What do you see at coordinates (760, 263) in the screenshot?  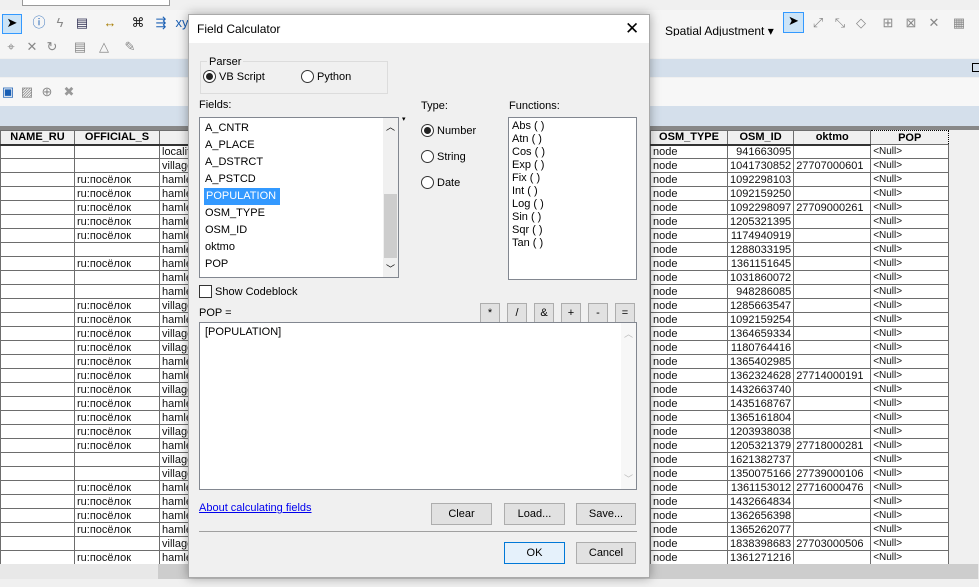 I see `table-cell: 1361151645` at bounding box center [760, 263].